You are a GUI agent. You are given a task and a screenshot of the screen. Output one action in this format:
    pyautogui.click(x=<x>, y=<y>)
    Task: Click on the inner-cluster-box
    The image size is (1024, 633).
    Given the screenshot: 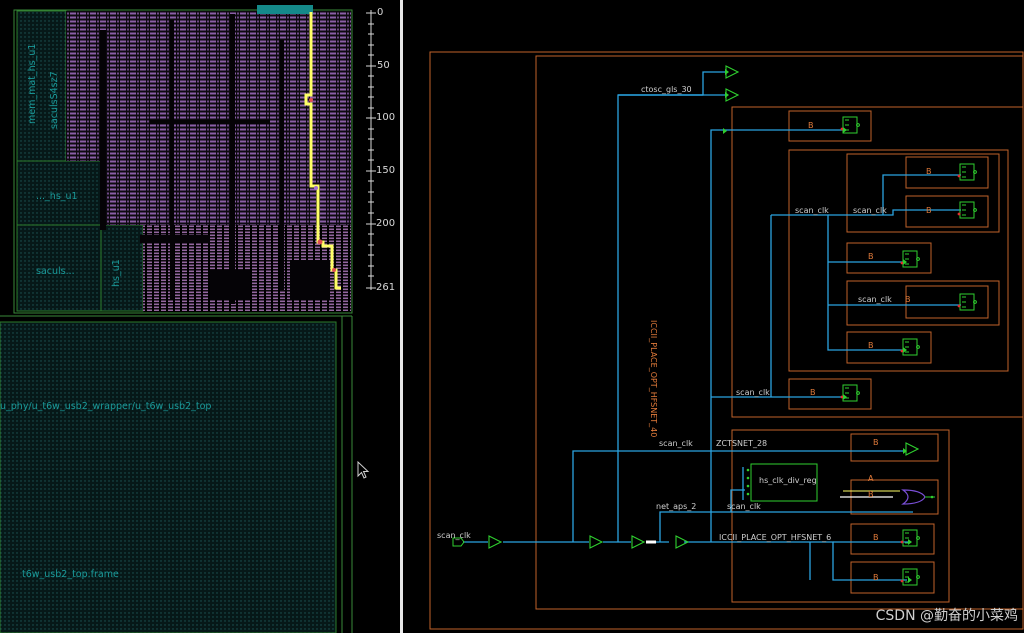 What is the action you would take?
    pyautogui.click(x=923, y=193)
    